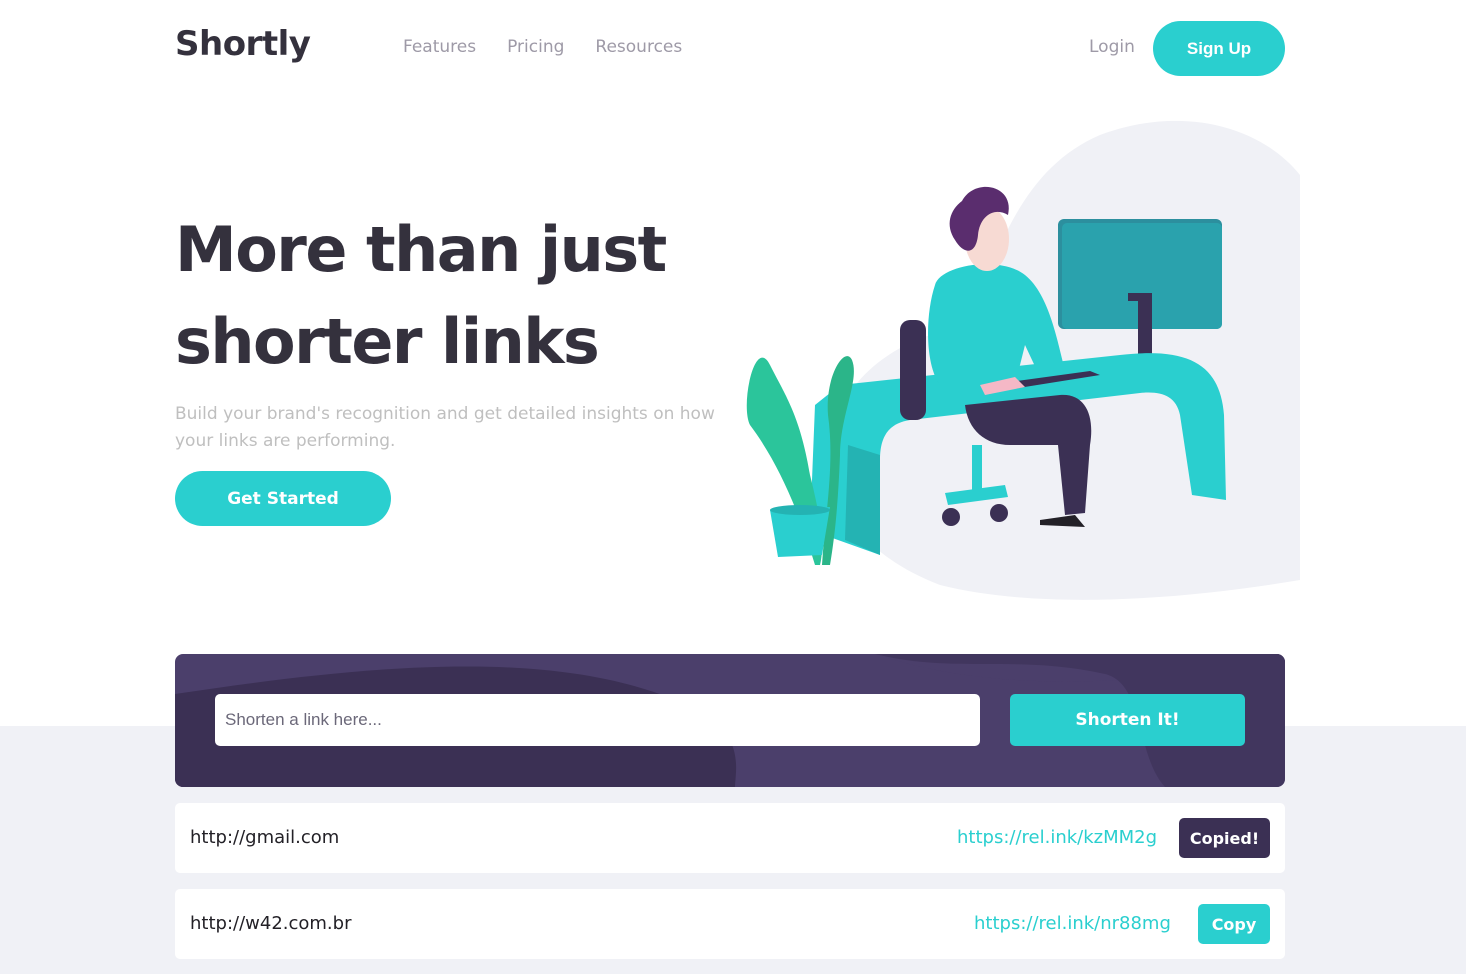 This screenshot has height=974, width=1466. Describe the element at coordinates (1072, 923) in the screenshot. I see `short-url-link: https://rel.ink/nr88mg` at that location.